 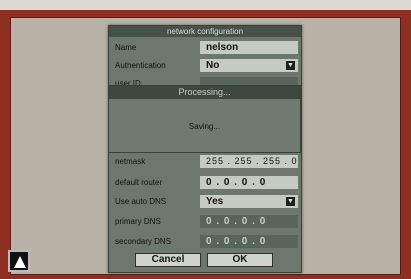 I want to click on name-field: nelson, so click(x=249, y=47).